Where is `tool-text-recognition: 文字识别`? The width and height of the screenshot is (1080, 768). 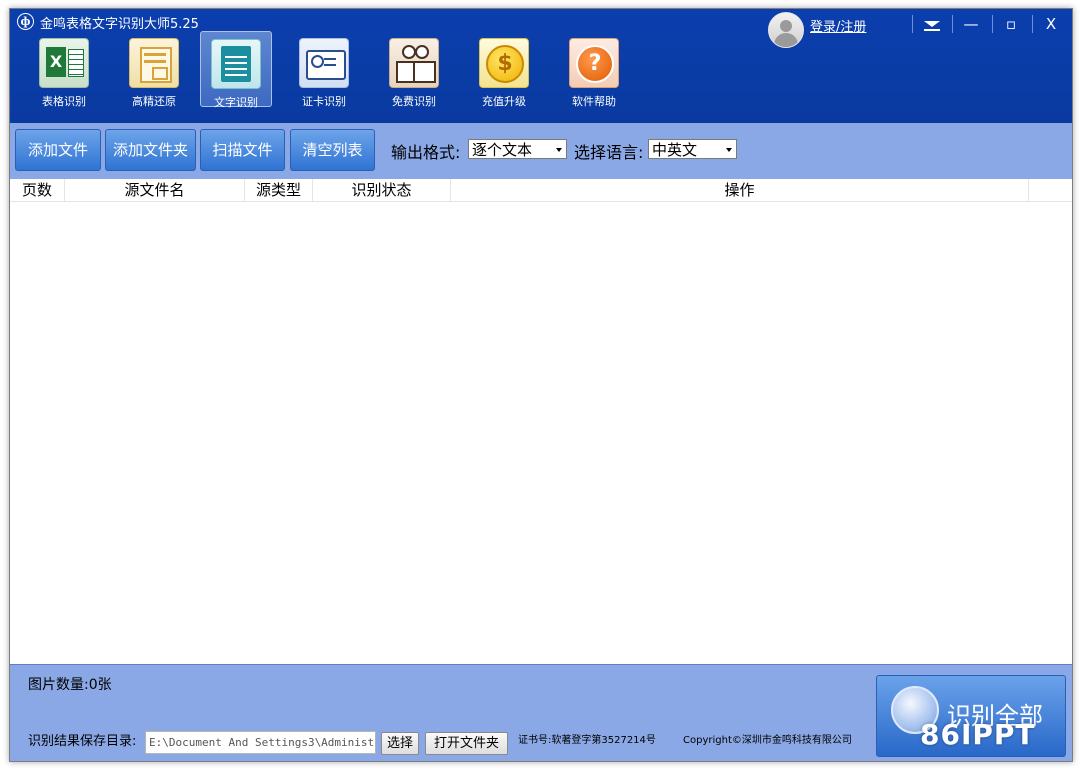 tool-text-recognition: 文字识别 is located at coordinates (236, 70).